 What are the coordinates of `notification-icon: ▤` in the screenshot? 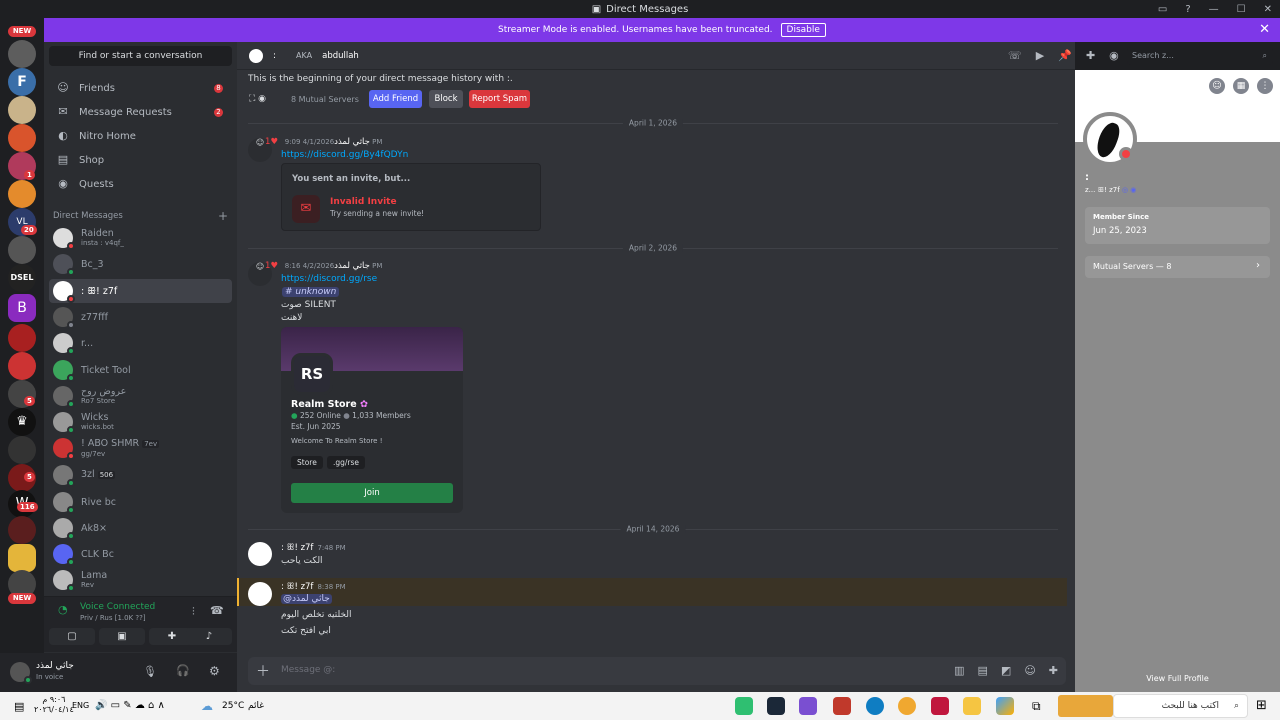 It's located at (19, 706).